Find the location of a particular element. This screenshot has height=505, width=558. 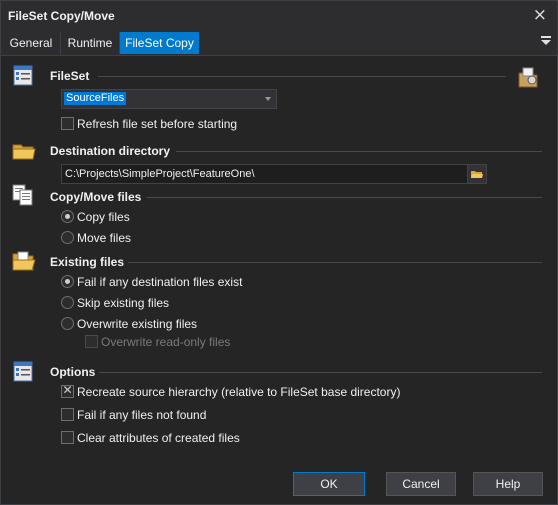

clear-attributes-label: Clear attributes of created files is located at coordinates (158, 438).